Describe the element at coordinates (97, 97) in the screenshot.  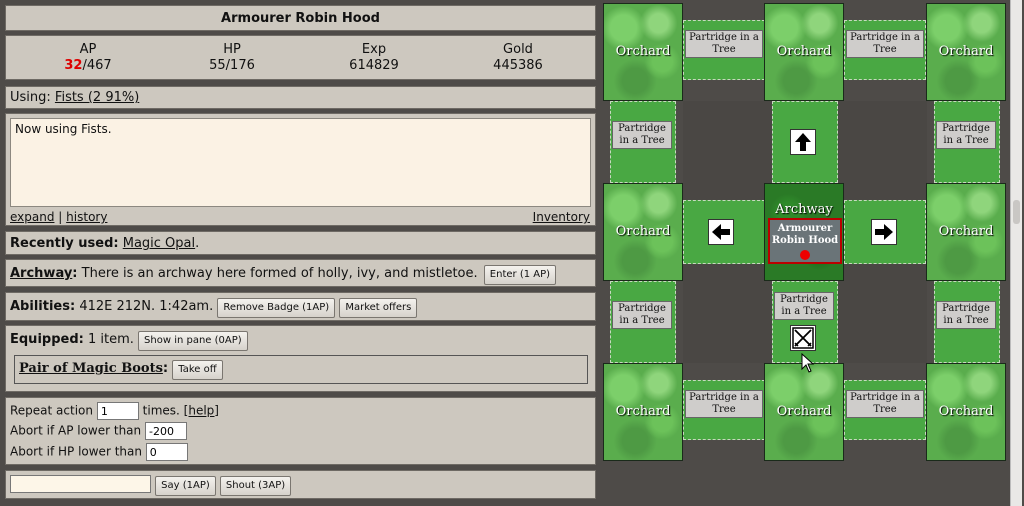
I see `weapon-link: Fists (2 91%)` at that location.